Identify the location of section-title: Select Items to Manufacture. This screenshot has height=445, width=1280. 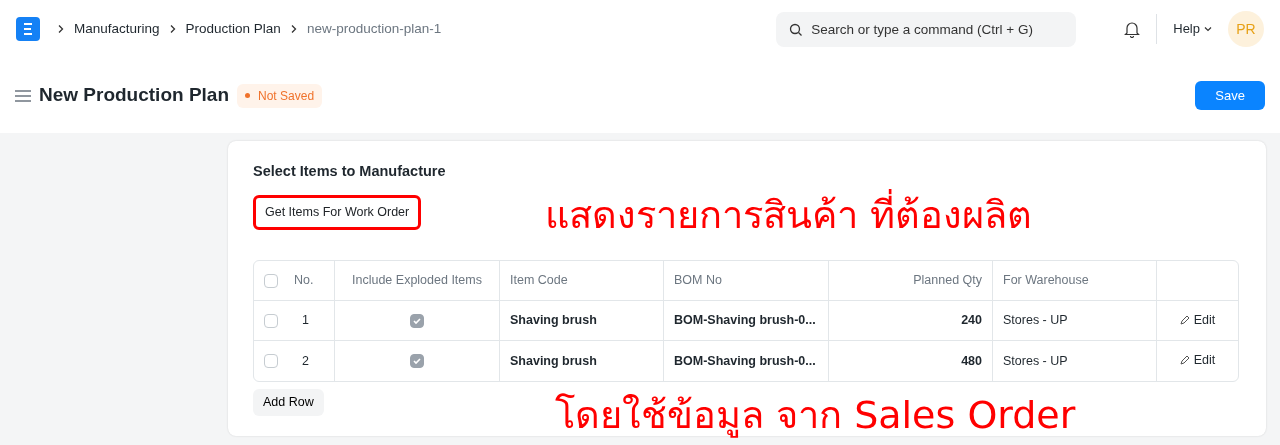
(350, 172).